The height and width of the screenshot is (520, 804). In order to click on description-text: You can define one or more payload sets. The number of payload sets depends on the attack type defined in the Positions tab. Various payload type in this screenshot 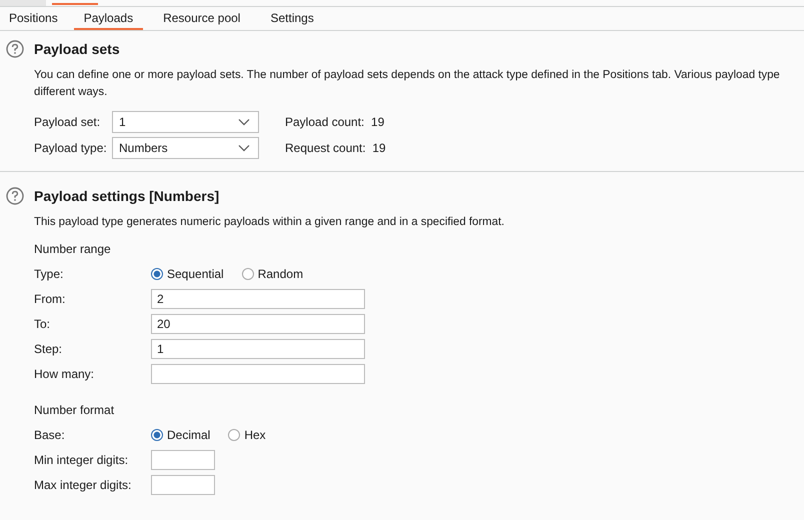, I will do `click(407, 75)`.